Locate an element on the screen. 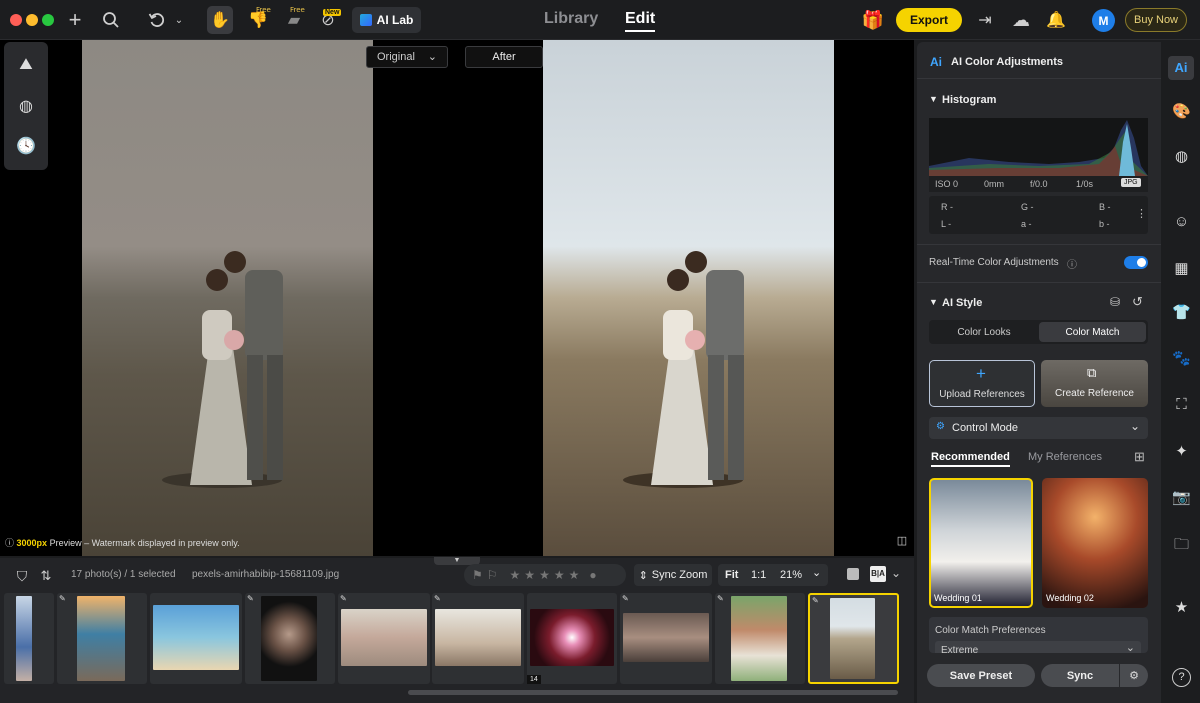  create-reference-button: ⧉ Create Reference is located at coordinates (1094, 383).